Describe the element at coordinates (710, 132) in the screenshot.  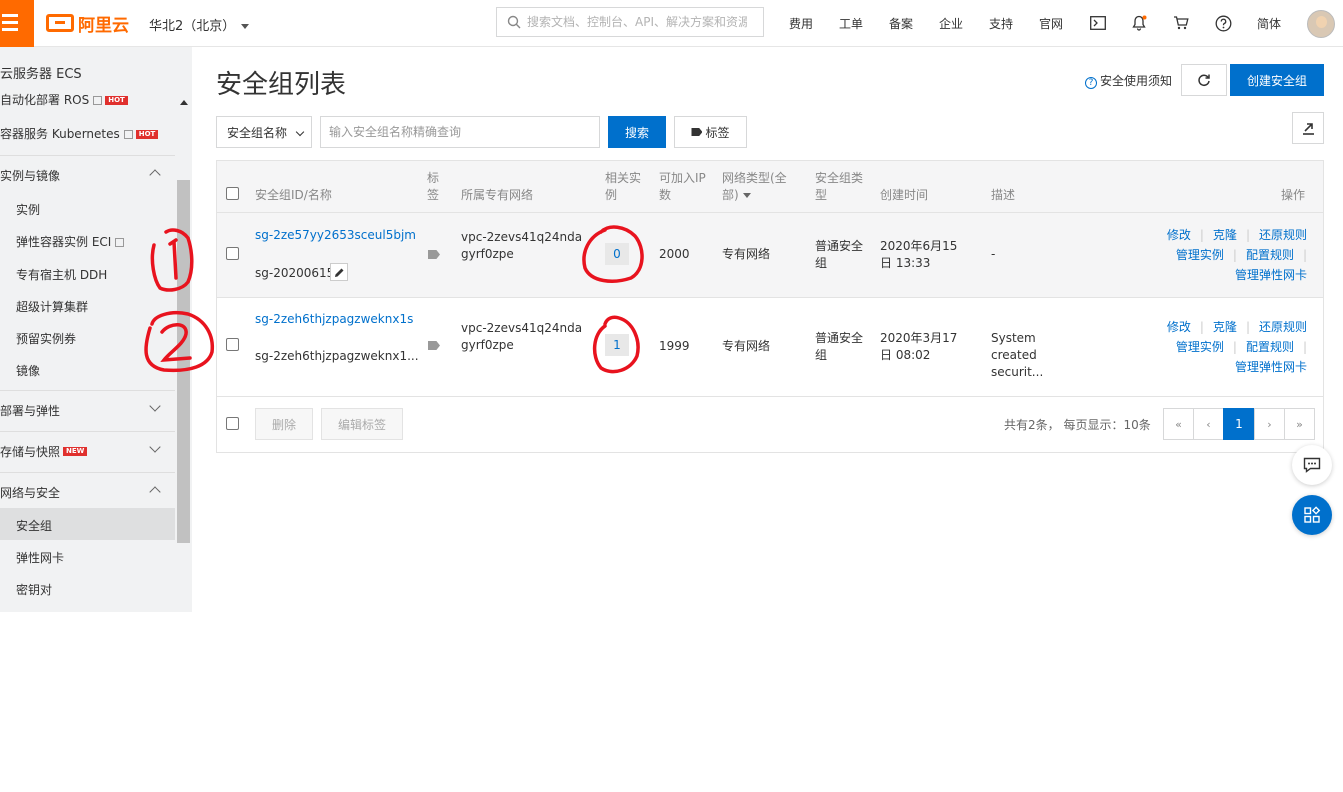
I see `tag-filter-button: 标签` at that location.